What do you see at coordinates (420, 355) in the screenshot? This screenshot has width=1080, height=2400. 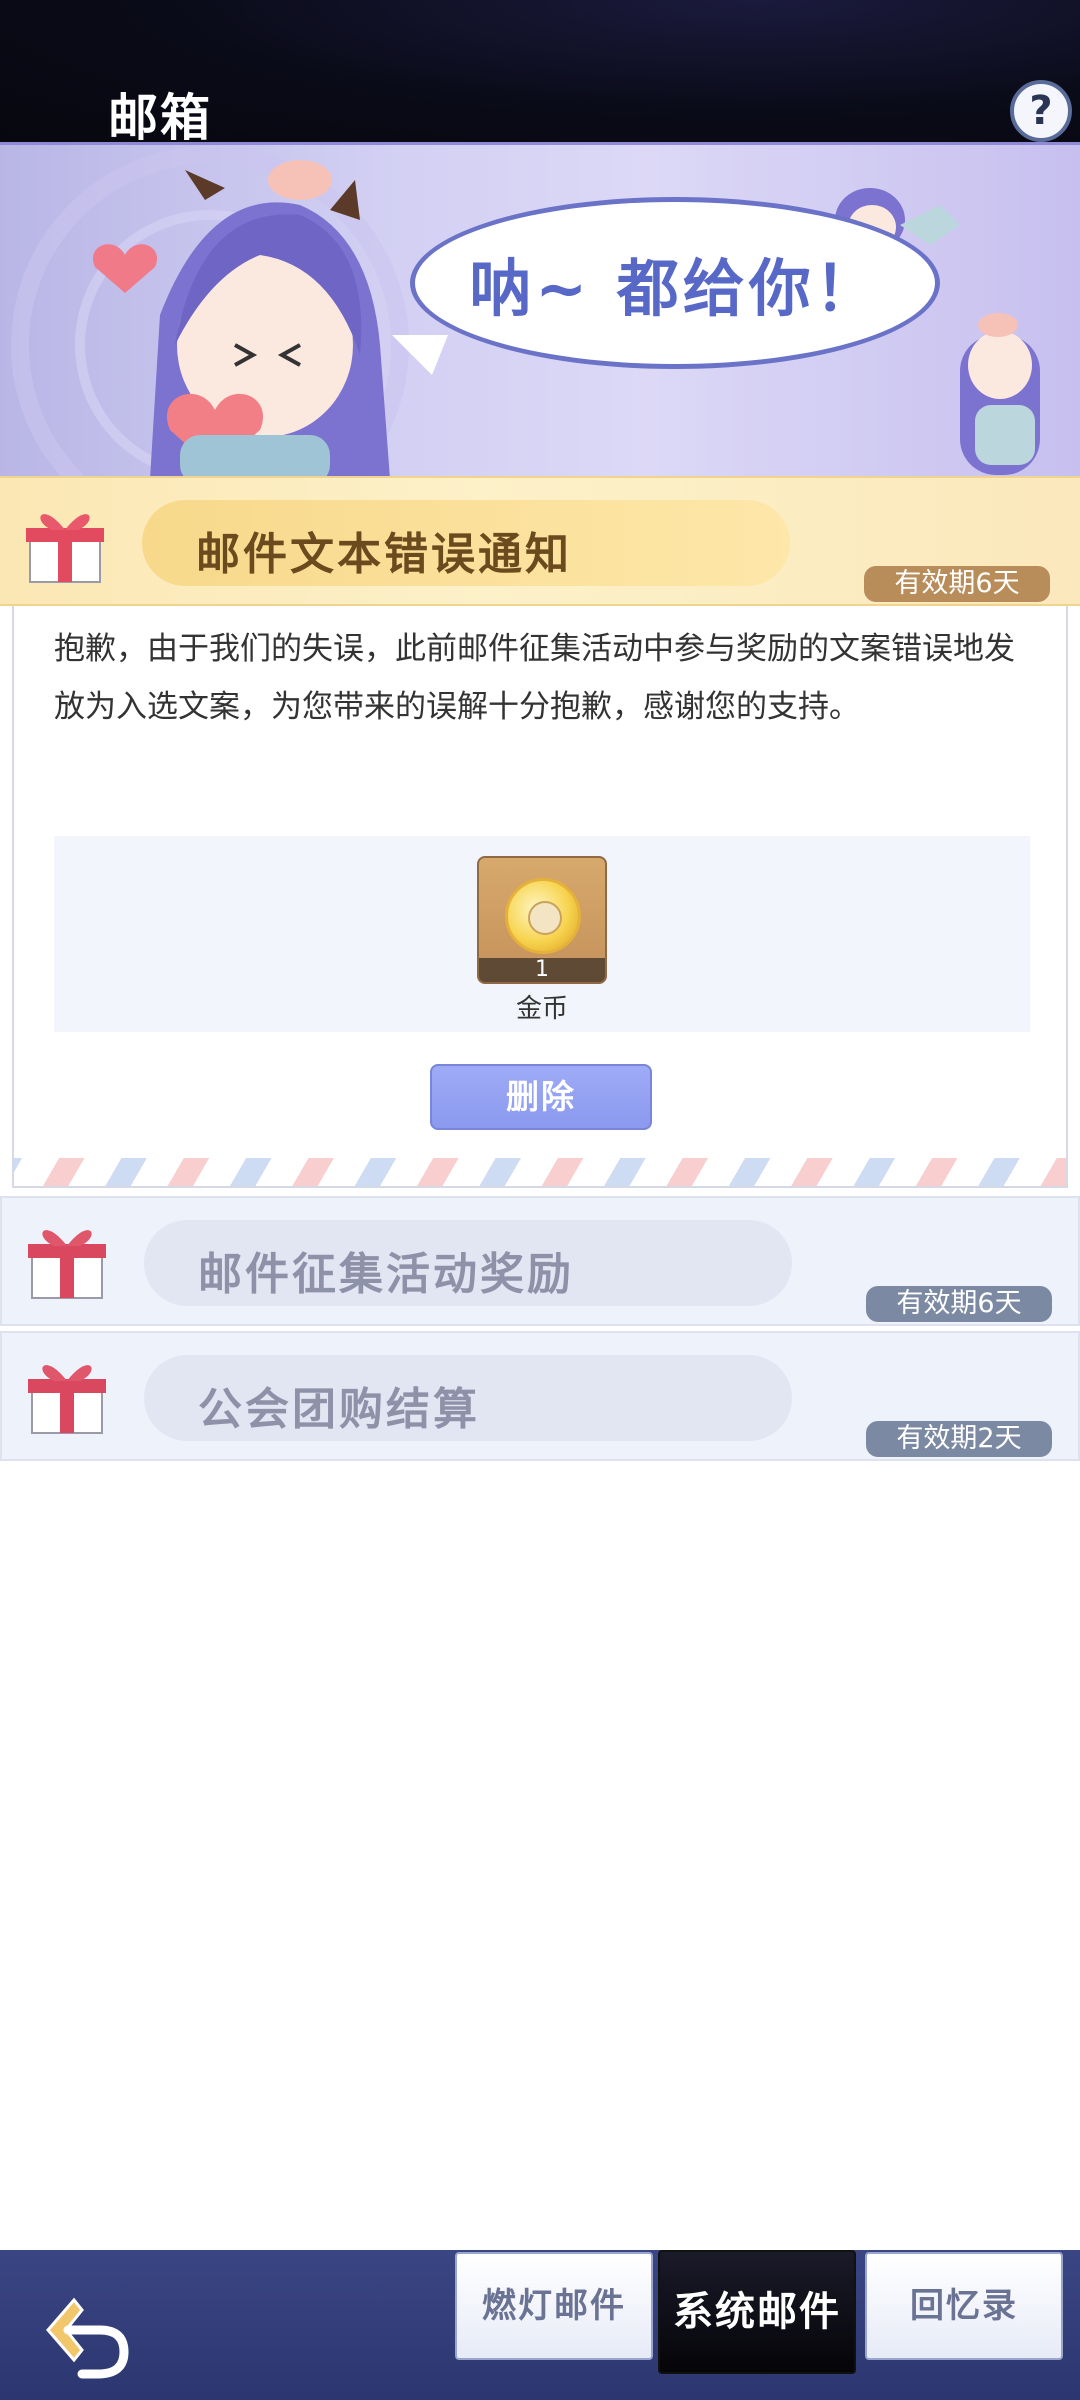 I see `speech-bubble-tail` at bounding box center [420, 355].